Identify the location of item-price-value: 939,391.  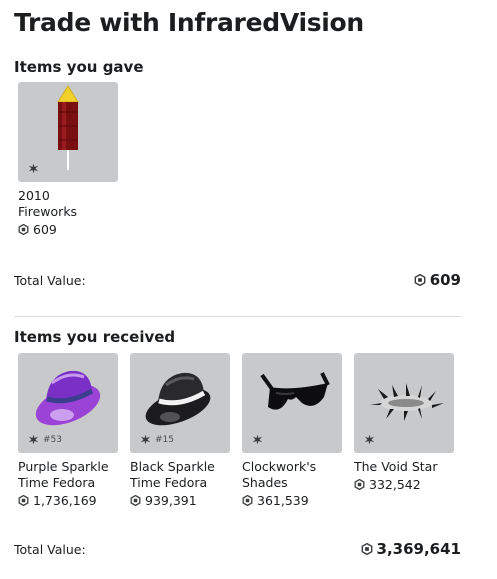
(171, 500).